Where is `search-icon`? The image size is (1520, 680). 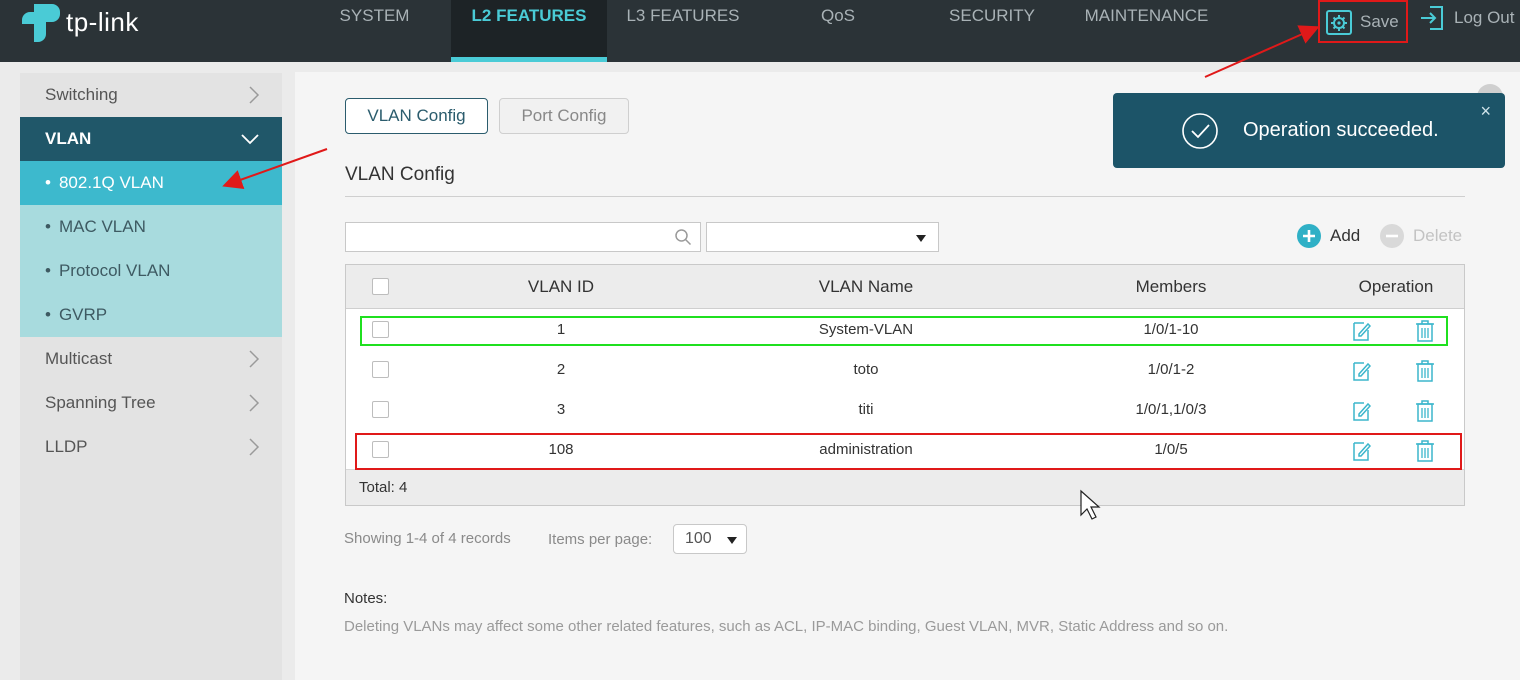 search-icon is located at coordinates (683, 239).